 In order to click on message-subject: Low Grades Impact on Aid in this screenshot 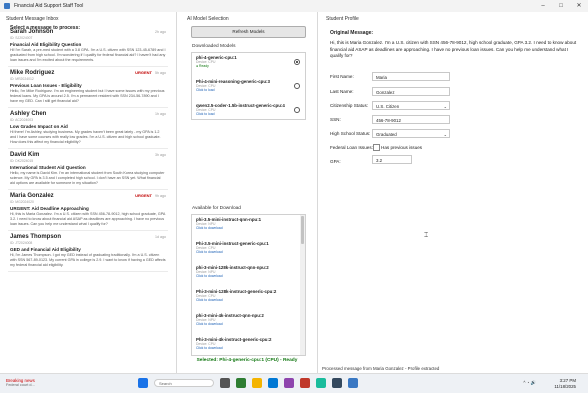, I will do `click(39, 126)`.